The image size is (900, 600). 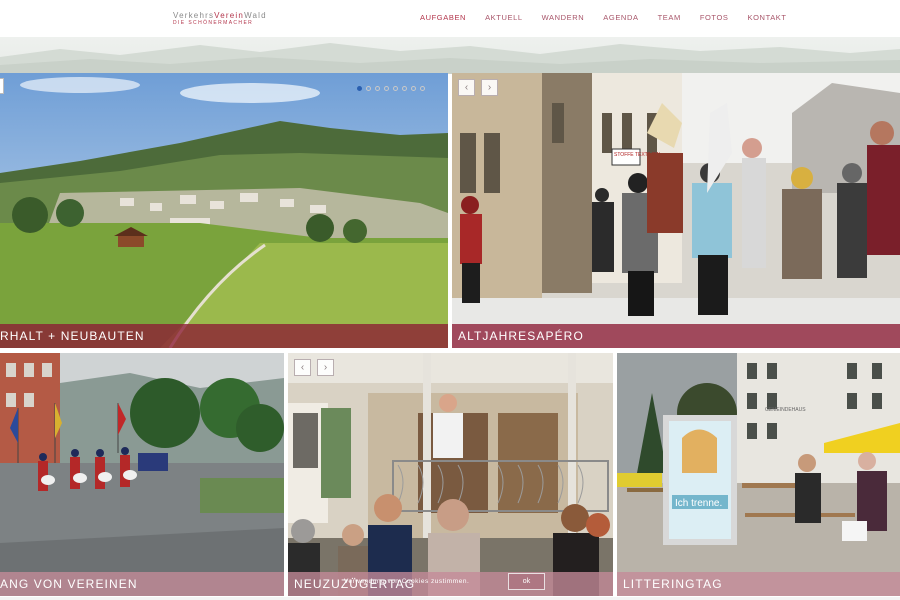 I want to click on nav-team: TEAM, so click(x=669, y=18).